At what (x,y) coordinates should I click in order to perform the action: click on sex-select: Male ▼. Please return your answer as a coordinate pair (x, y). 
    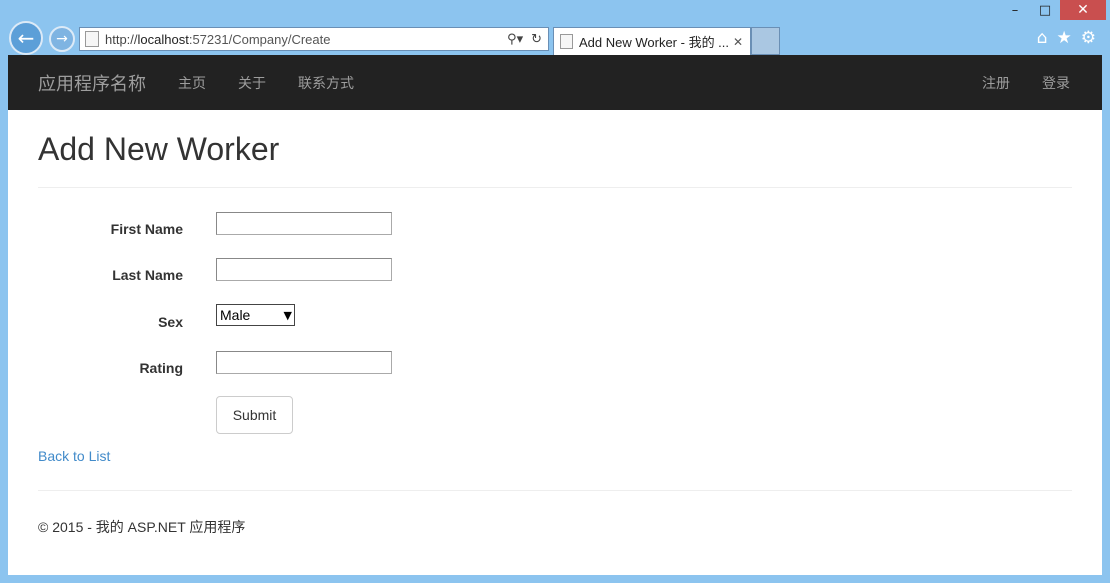
    Looking at the image, I should click on (255, 315).